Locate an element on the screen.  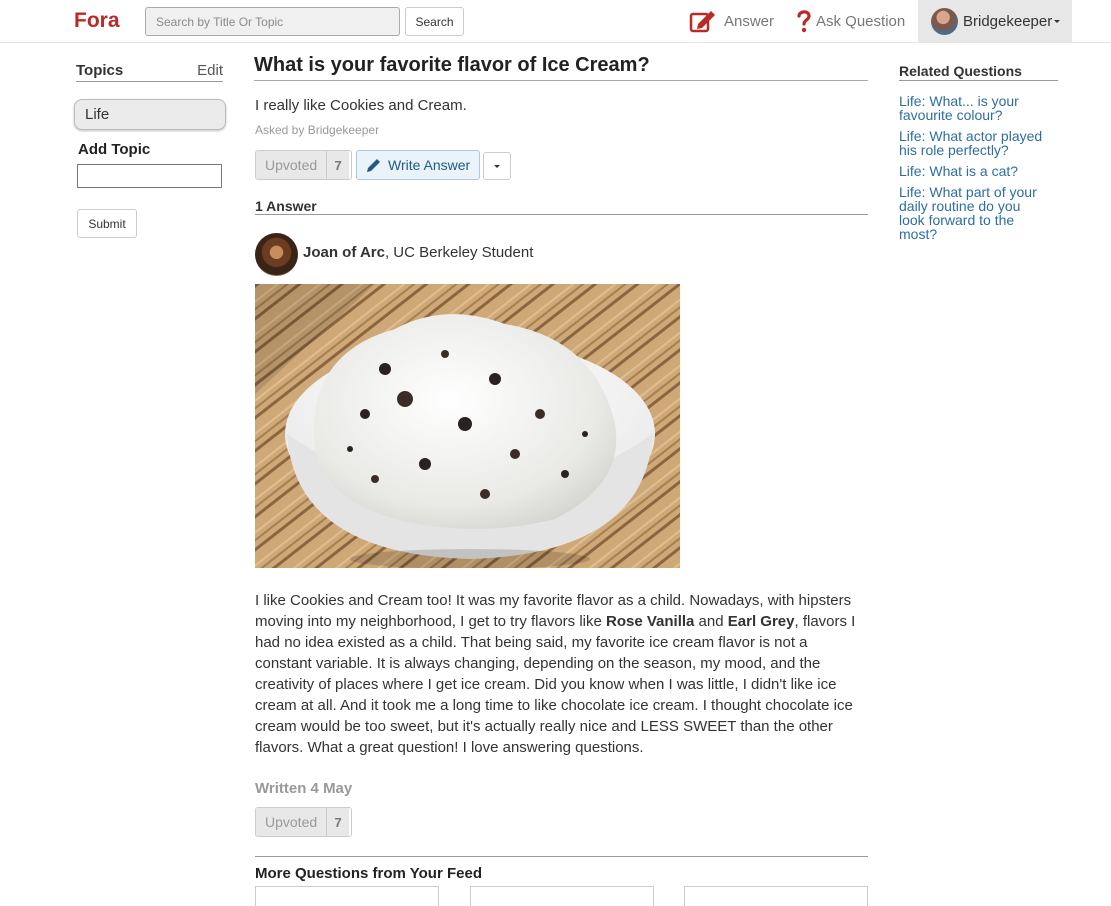
more-options-dropdown is located at coordinates (497, 166).